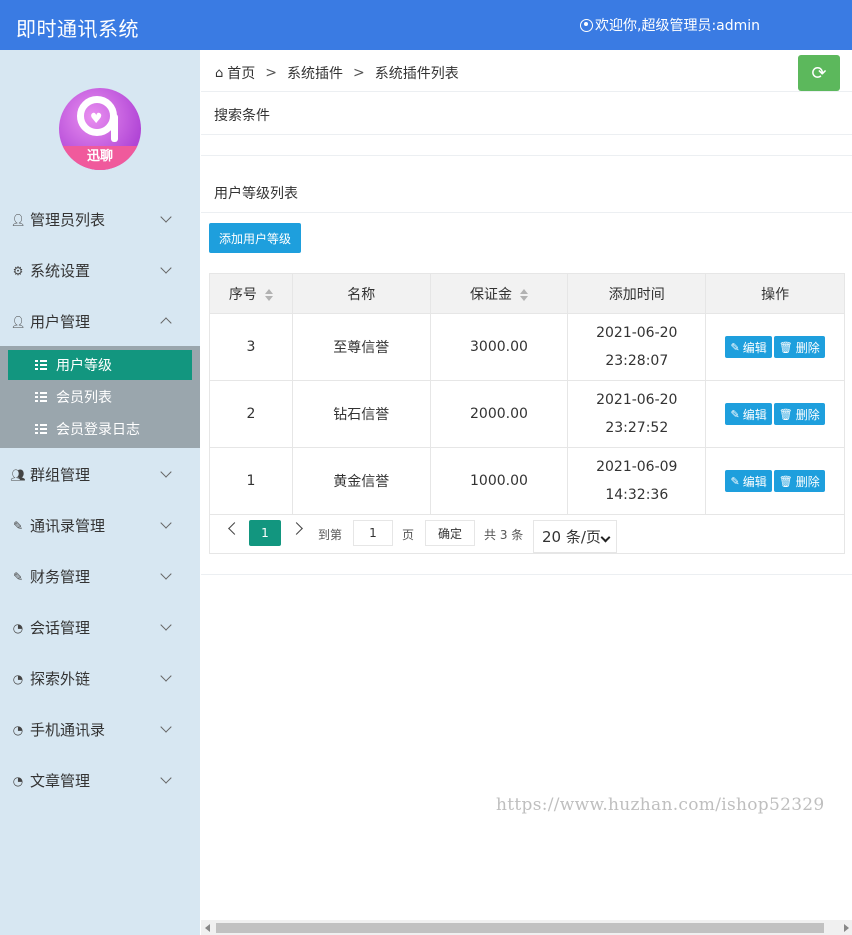 The width and height of the screenshot is (852, 935). Describe the element at coordinates (60, 679) in the screenshot. I see `sidebar-item-label: 探索外链` at that location.